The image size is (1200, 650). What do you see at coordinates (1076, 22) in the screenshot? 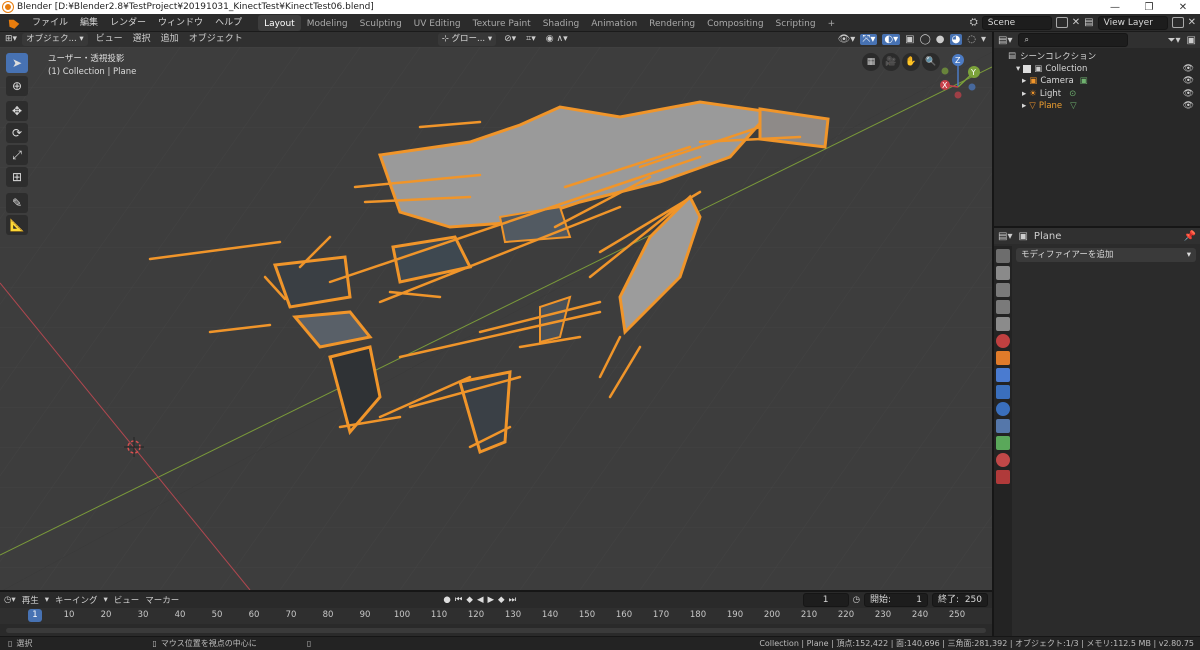
I see `delete-scene-icon: ✕` at bounding box center [1076, 22].